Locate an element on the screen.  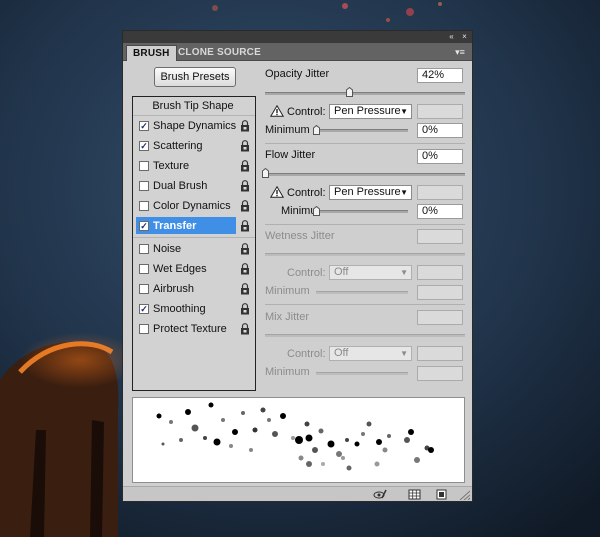
list-item-label: Shape Dynamics is located at coordinates (195, 126).